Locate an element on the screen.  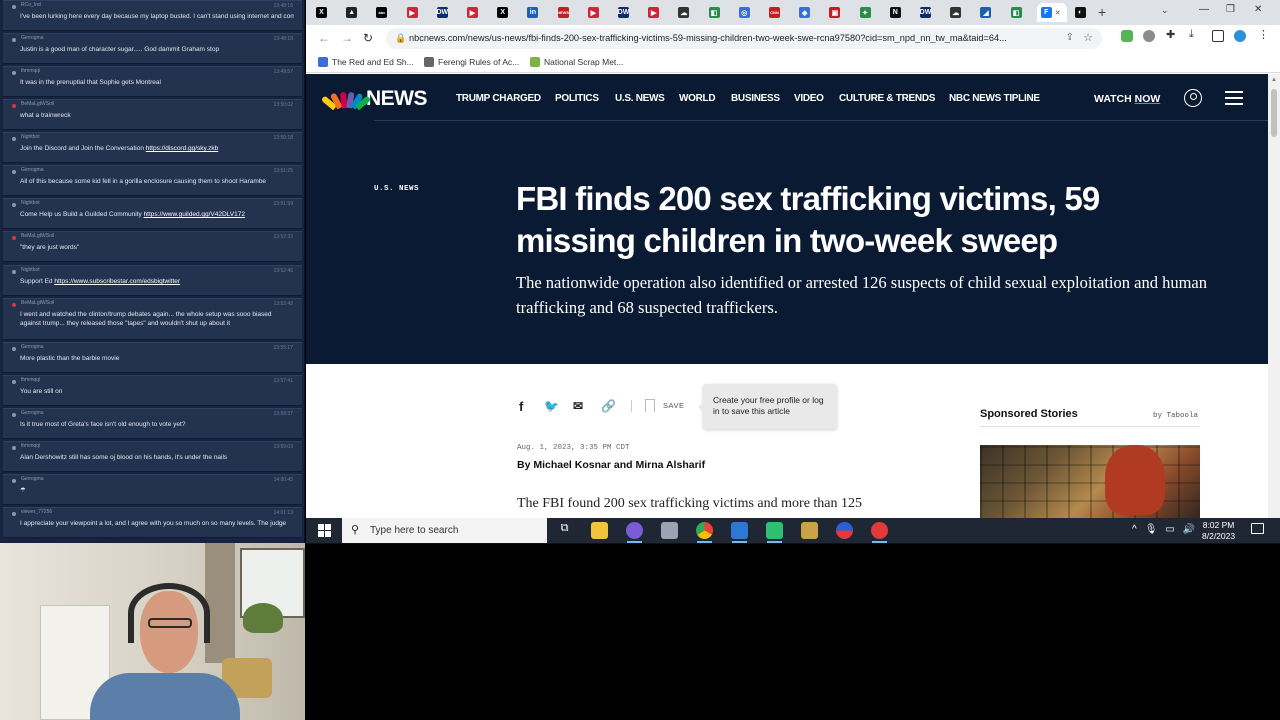
back-icon: ← is located at coordinates (324, 38).